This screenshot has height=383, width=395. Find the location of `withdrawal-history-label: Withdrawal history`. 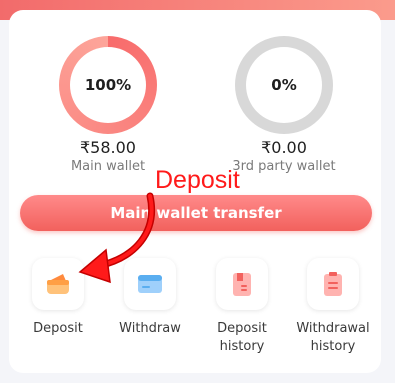

withdrawal-history-label: Withdrawal history is located at coordinates (333, 337).